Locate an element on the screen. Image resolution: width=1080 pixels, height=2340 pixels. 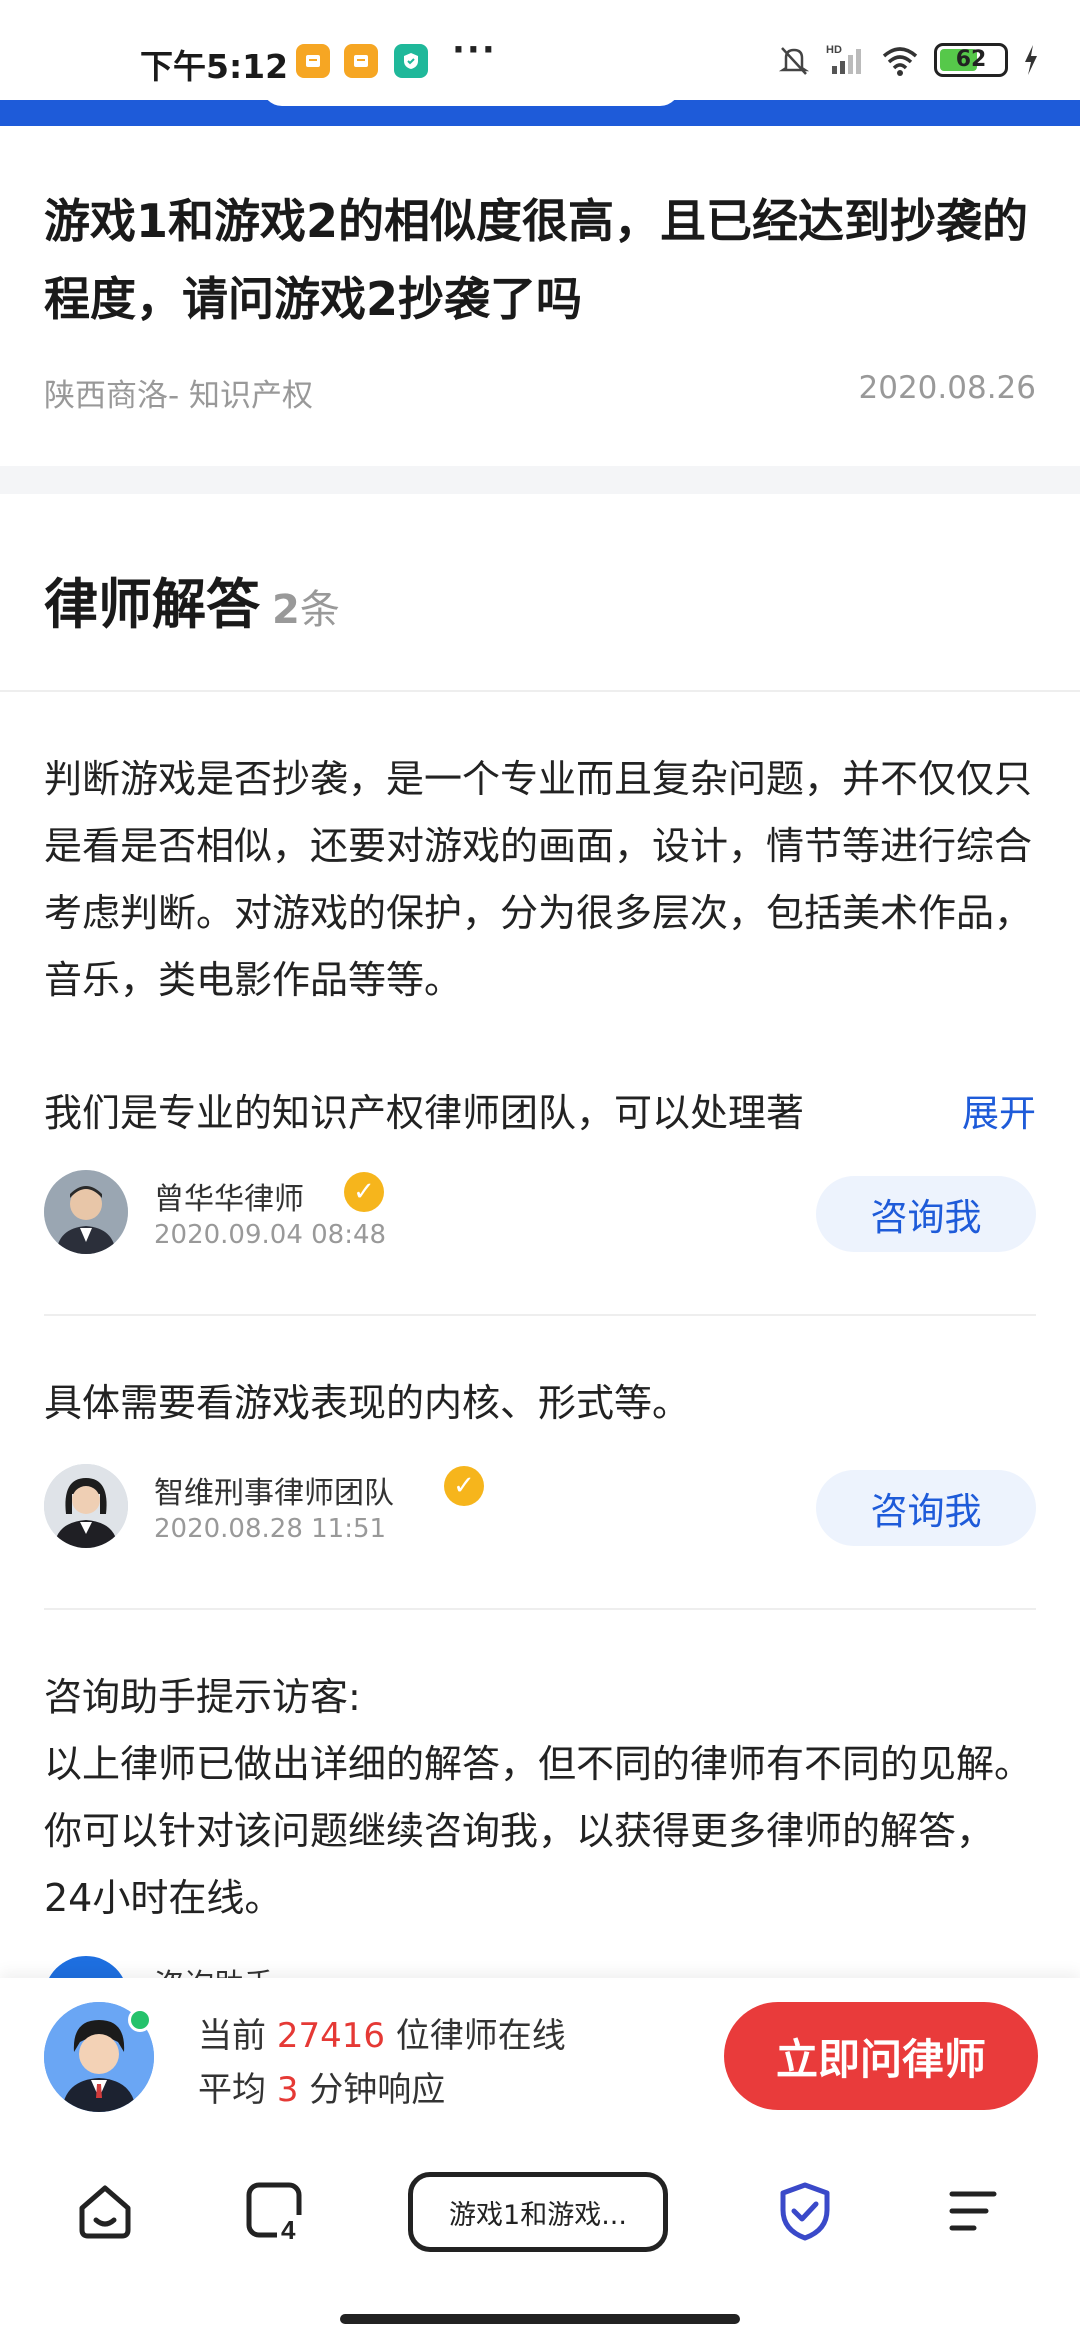
lawyer-row: 曾华华律师 ✓ 2020.09.04 08:48 咨询我 is located at coordinates (540, 1215).